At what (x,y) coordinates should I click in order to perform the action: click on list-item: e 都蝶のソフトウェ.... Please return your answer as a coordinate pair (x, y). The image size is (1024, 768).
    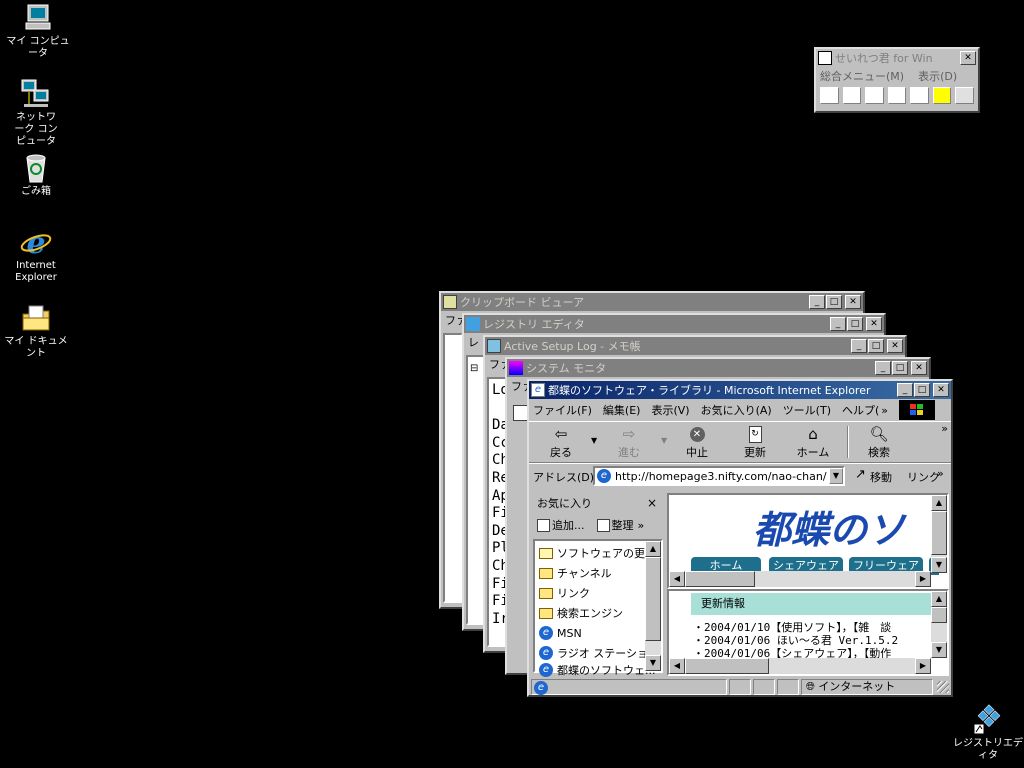
    Looking at the image, I should click on (598, 670).